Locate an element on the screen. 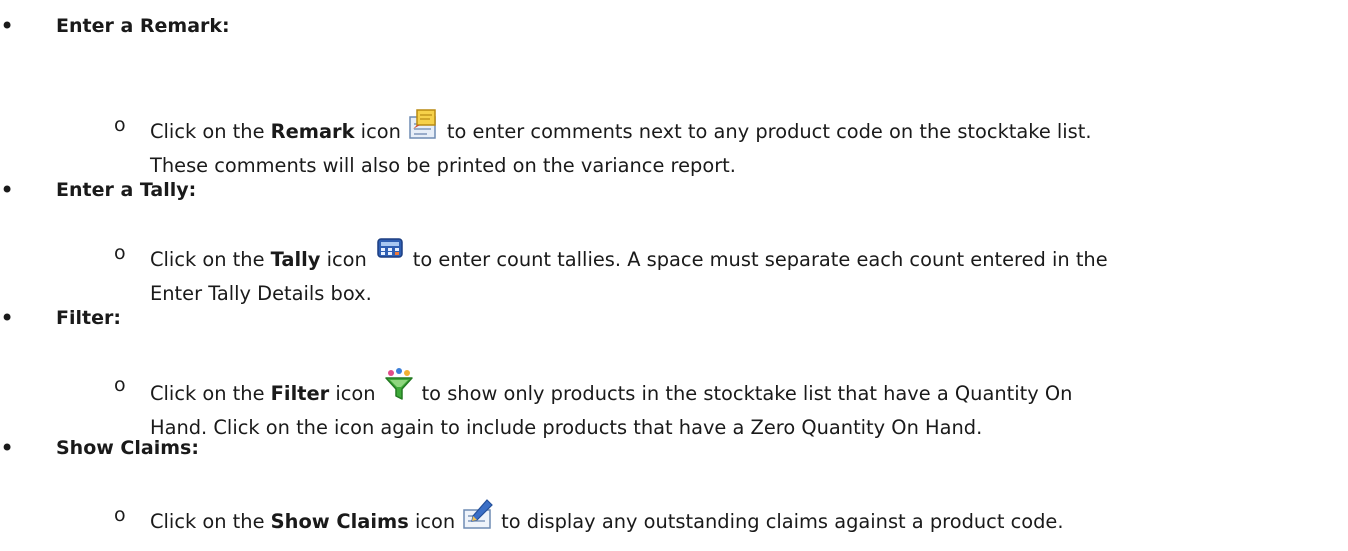 This screenshot has width=1348, height=551. show-claims-icon is located at coordinates (478, 515).